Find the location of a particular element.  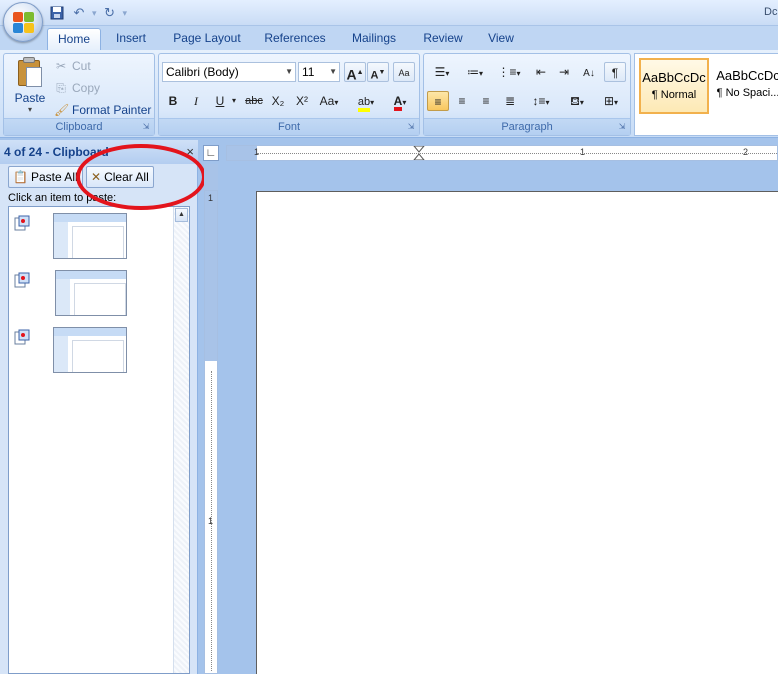

tab-mailings: Mailings is located at coordinates (374, 39).